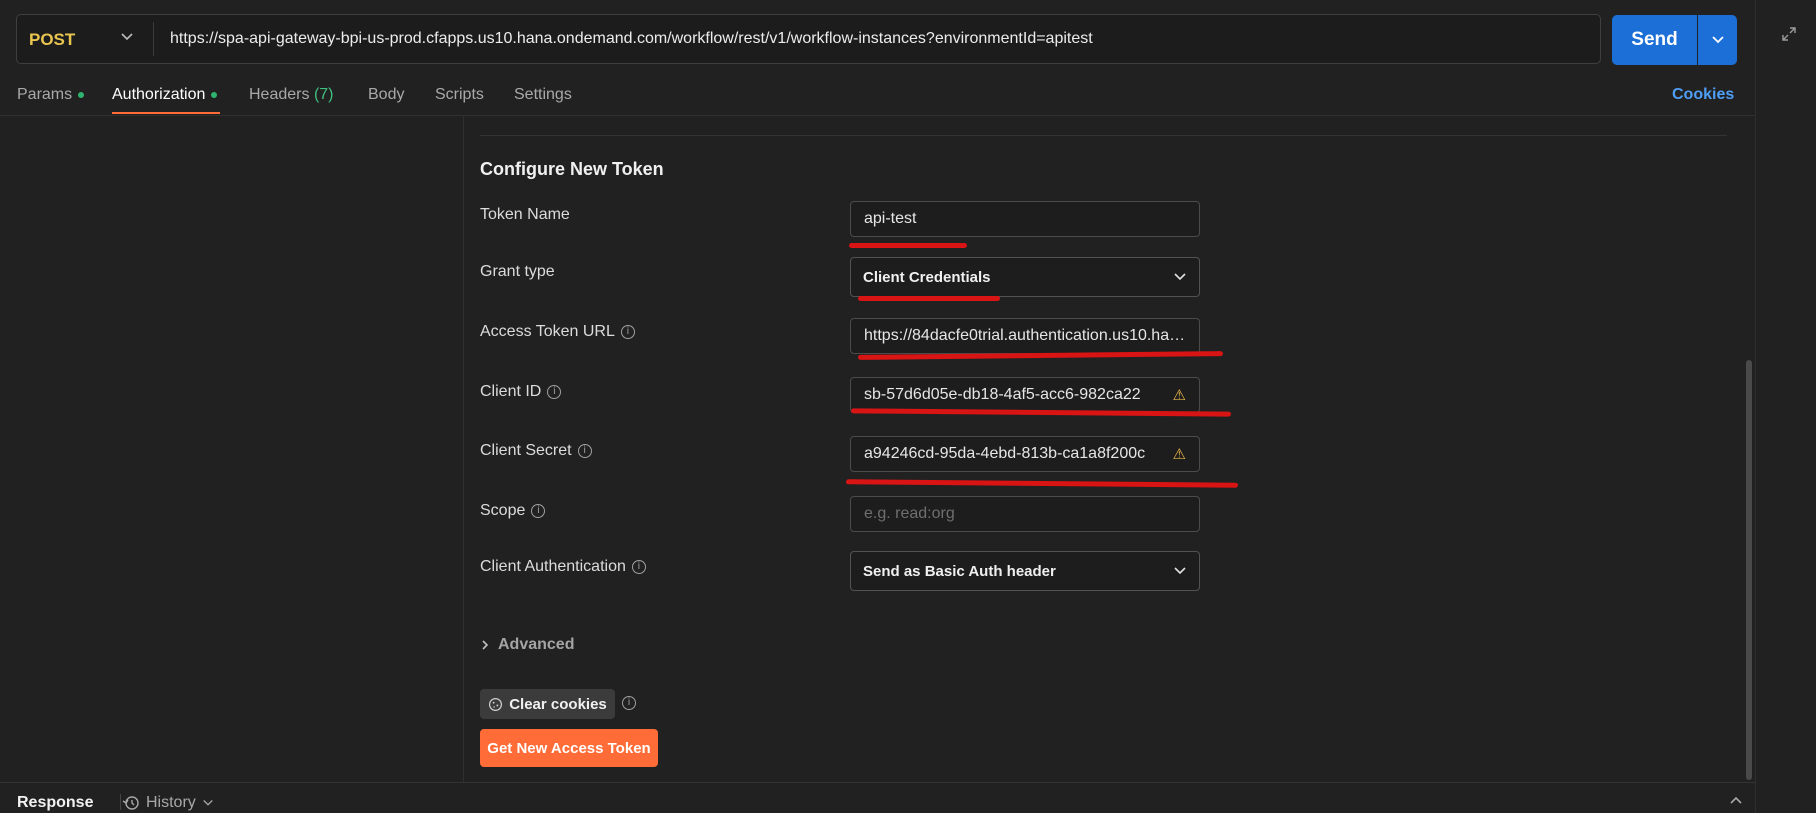  I want to click on label-text: Client Authentication, so click(553, 566).